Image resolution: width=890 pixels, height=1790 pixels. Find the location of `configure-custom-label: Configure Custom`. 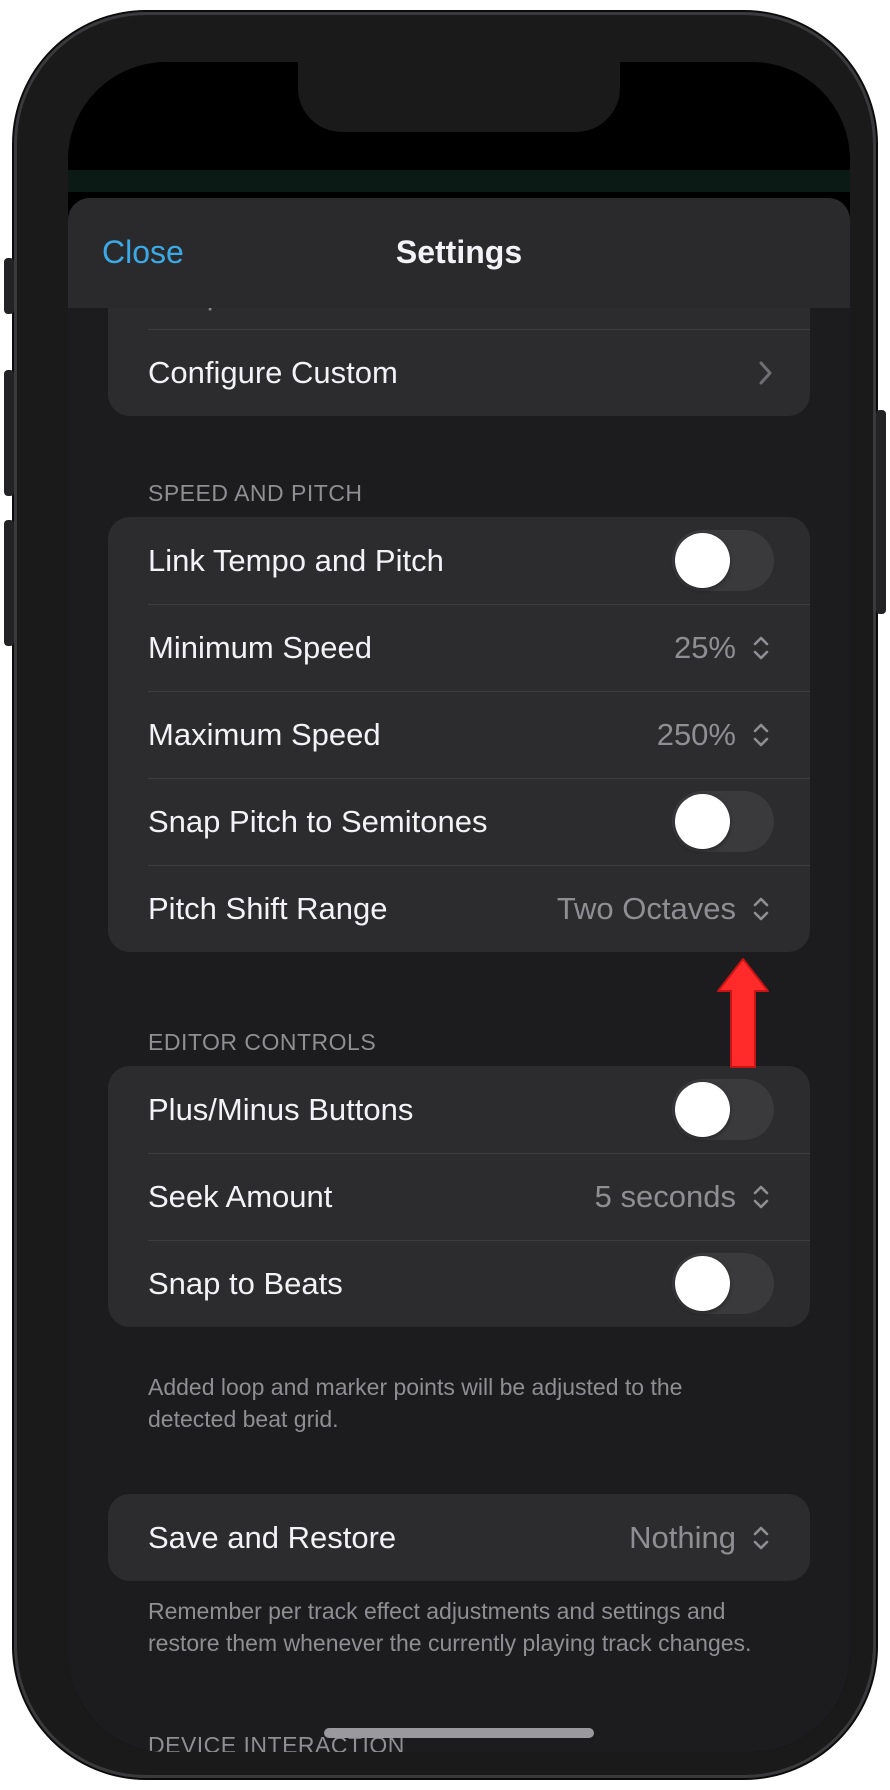

configure-custom-label: Configure Custom is located at coordinates (273, 372).